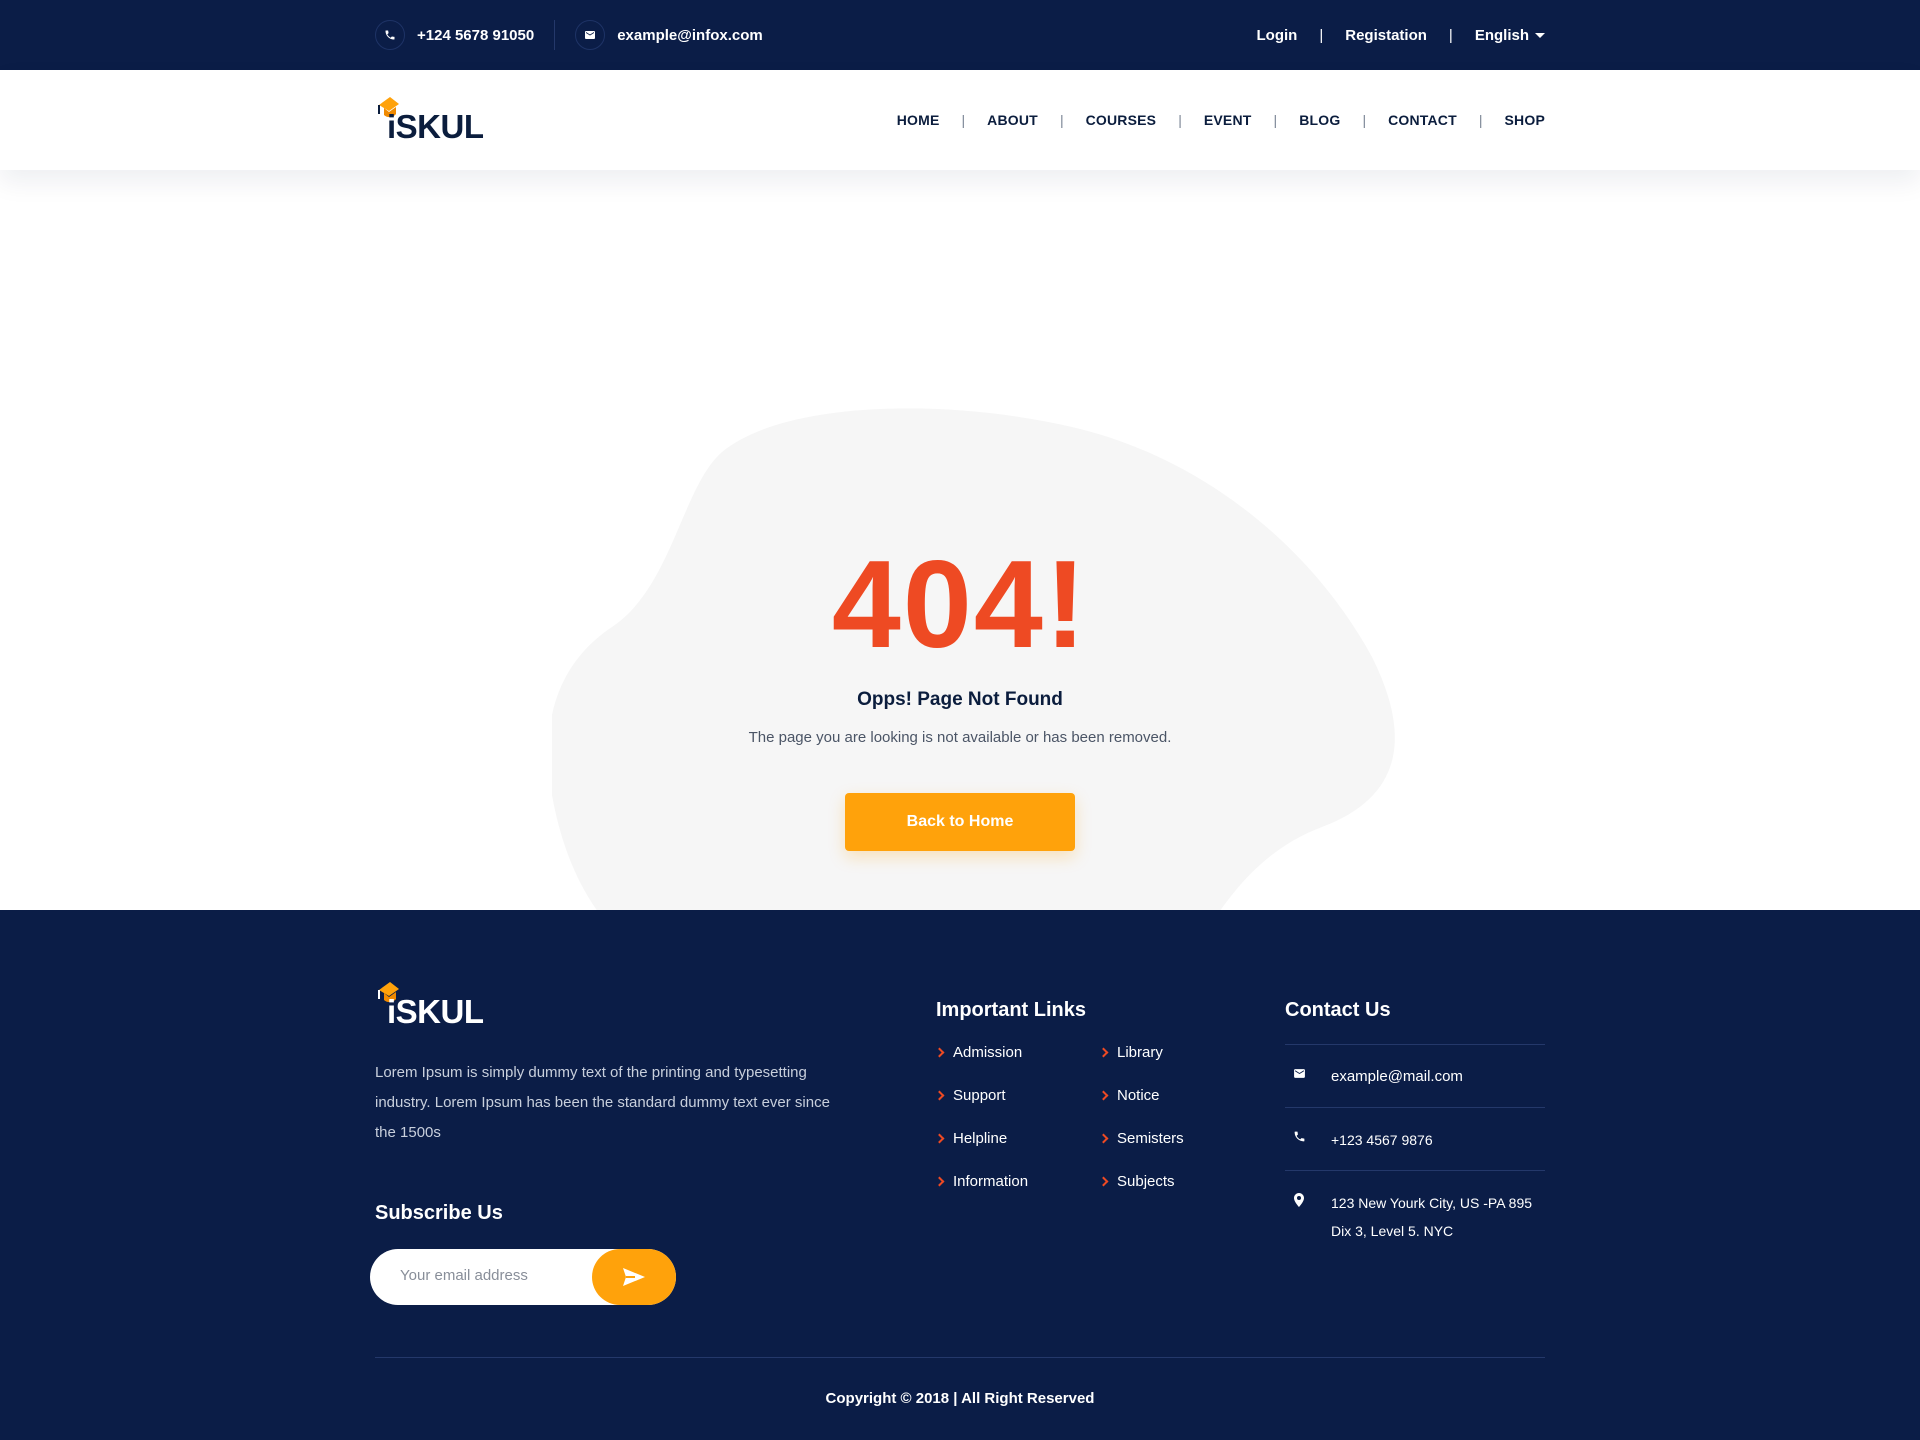 This screenshot has width=1920, height=1440. I want to click on nav-about: ABOUT, so click(1012, 120).